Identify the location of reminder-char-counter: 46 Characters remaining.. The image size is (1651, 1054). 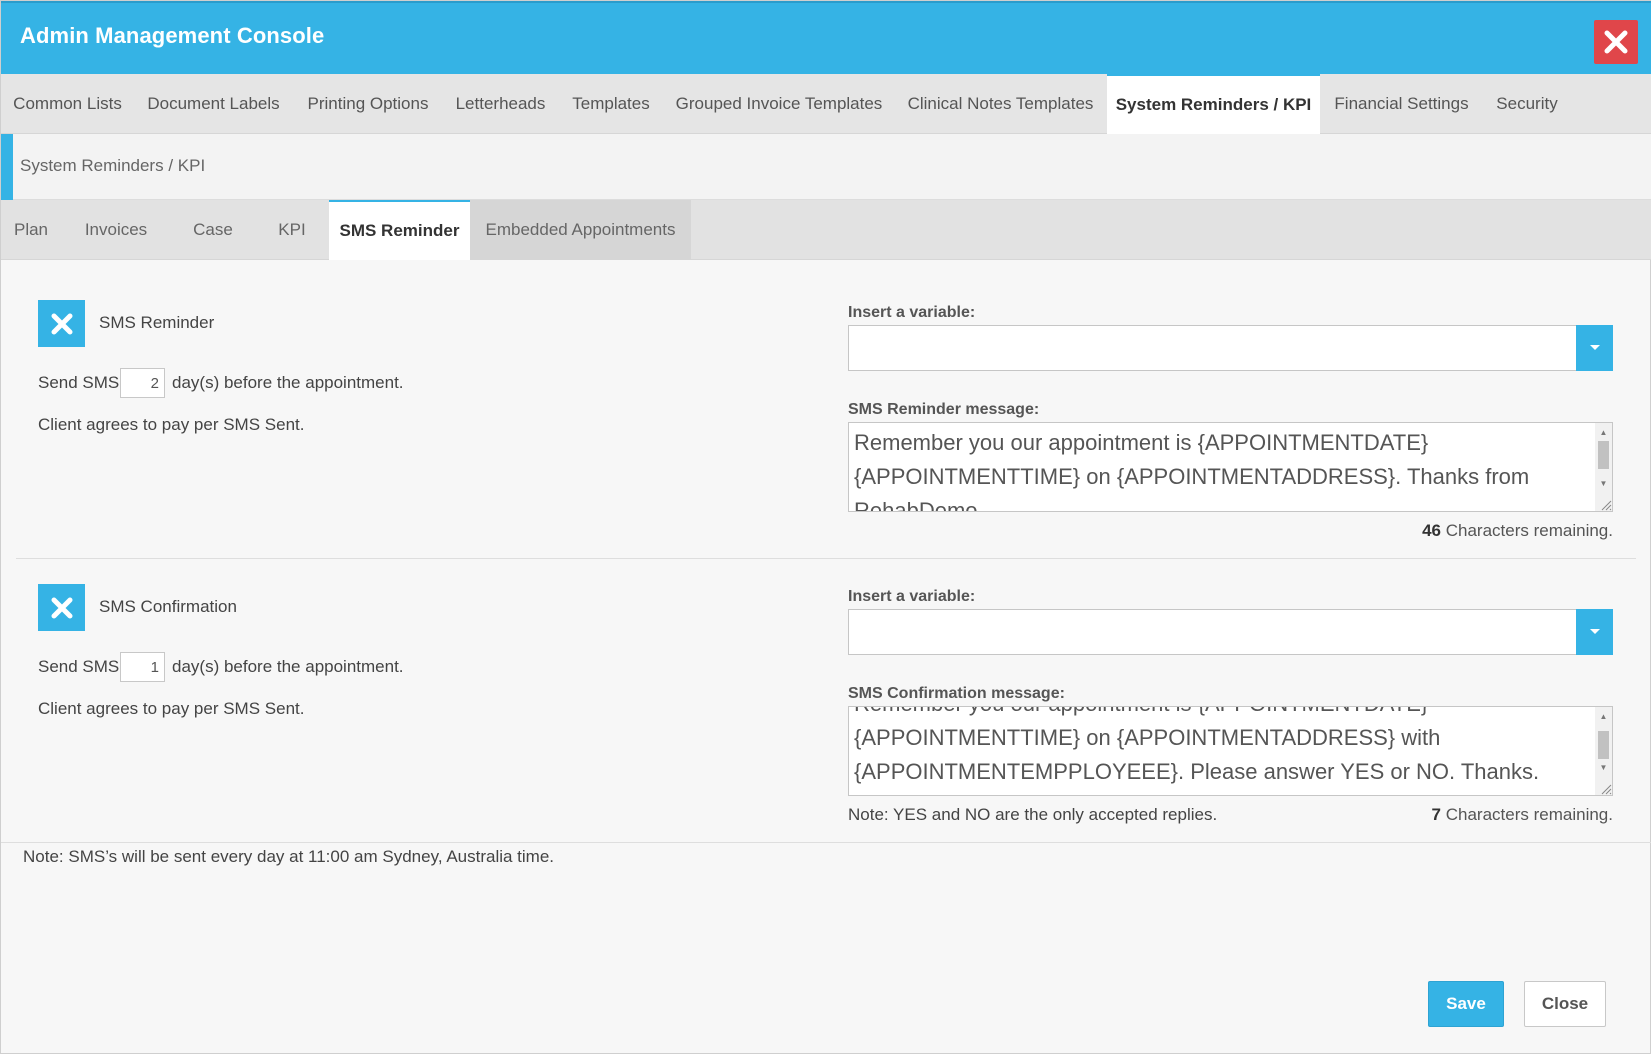
(1457, 531).